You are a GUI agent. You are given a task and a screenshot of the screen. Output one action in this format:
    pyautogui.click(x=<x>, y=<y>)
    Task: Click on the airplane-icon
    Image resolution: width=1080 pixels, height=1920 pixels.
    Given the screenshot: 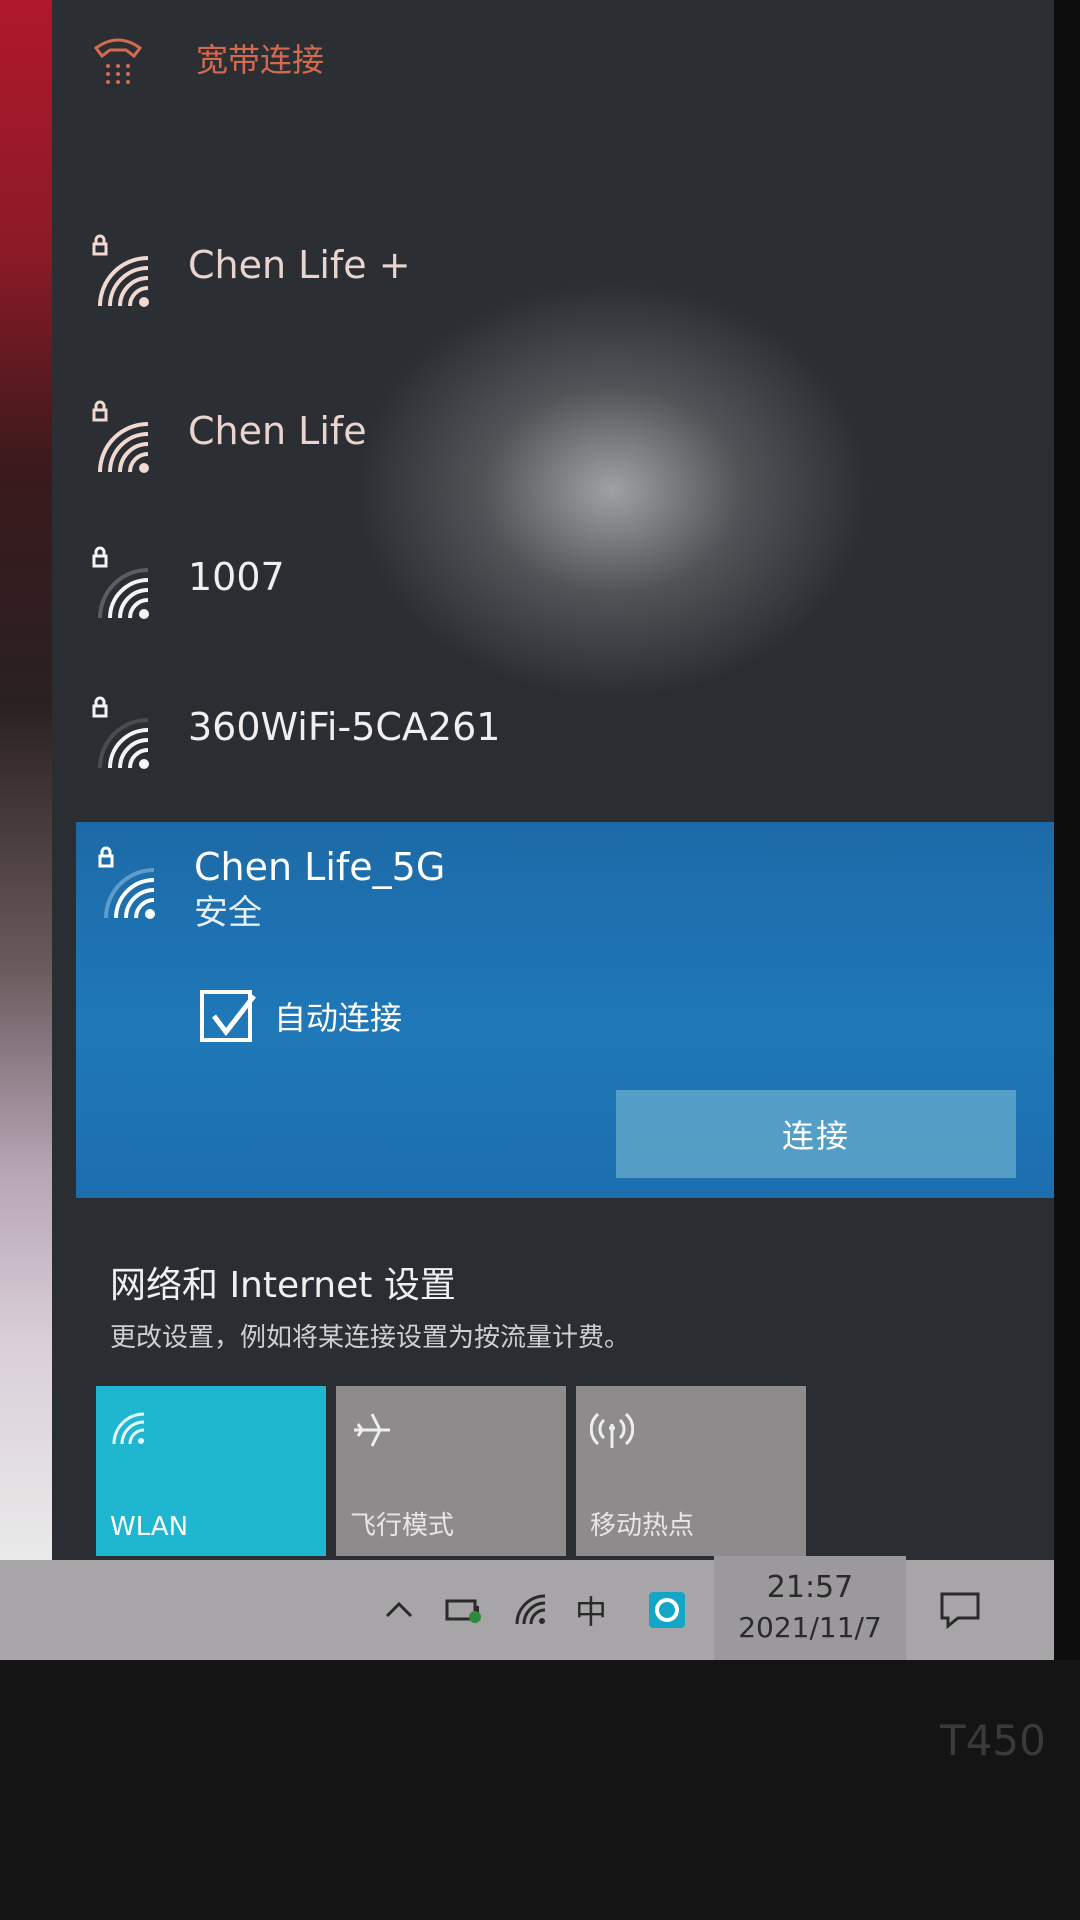 What is the action you would take?
    pyautogui.click(x=372, y=1430)
    